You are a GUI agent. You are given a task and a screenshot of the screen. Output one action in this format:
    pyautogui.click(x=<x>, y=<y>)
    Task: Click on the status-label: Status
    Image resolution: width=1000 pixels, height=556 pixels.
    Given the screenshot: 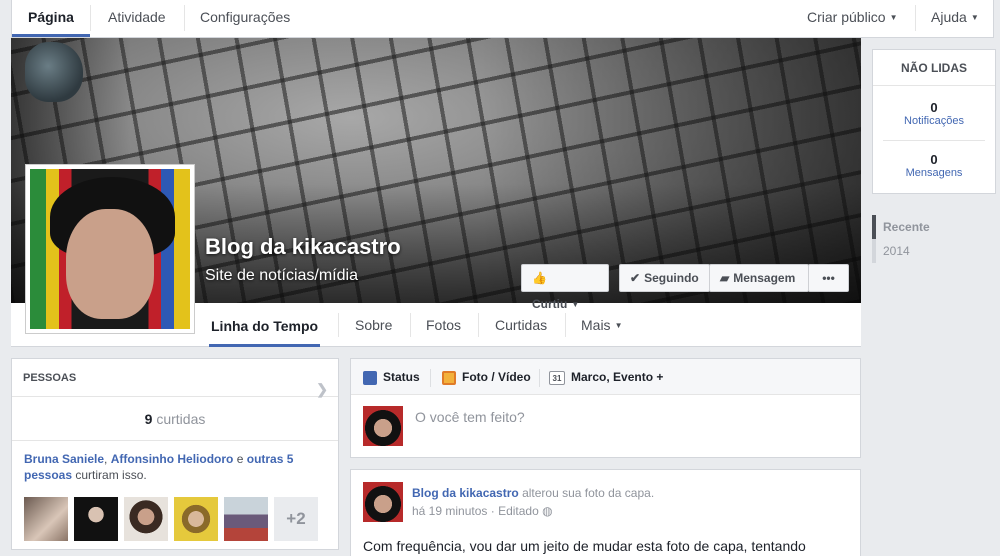 What is the action you would take?
    pyautogui.click(x=401, y=377)
    